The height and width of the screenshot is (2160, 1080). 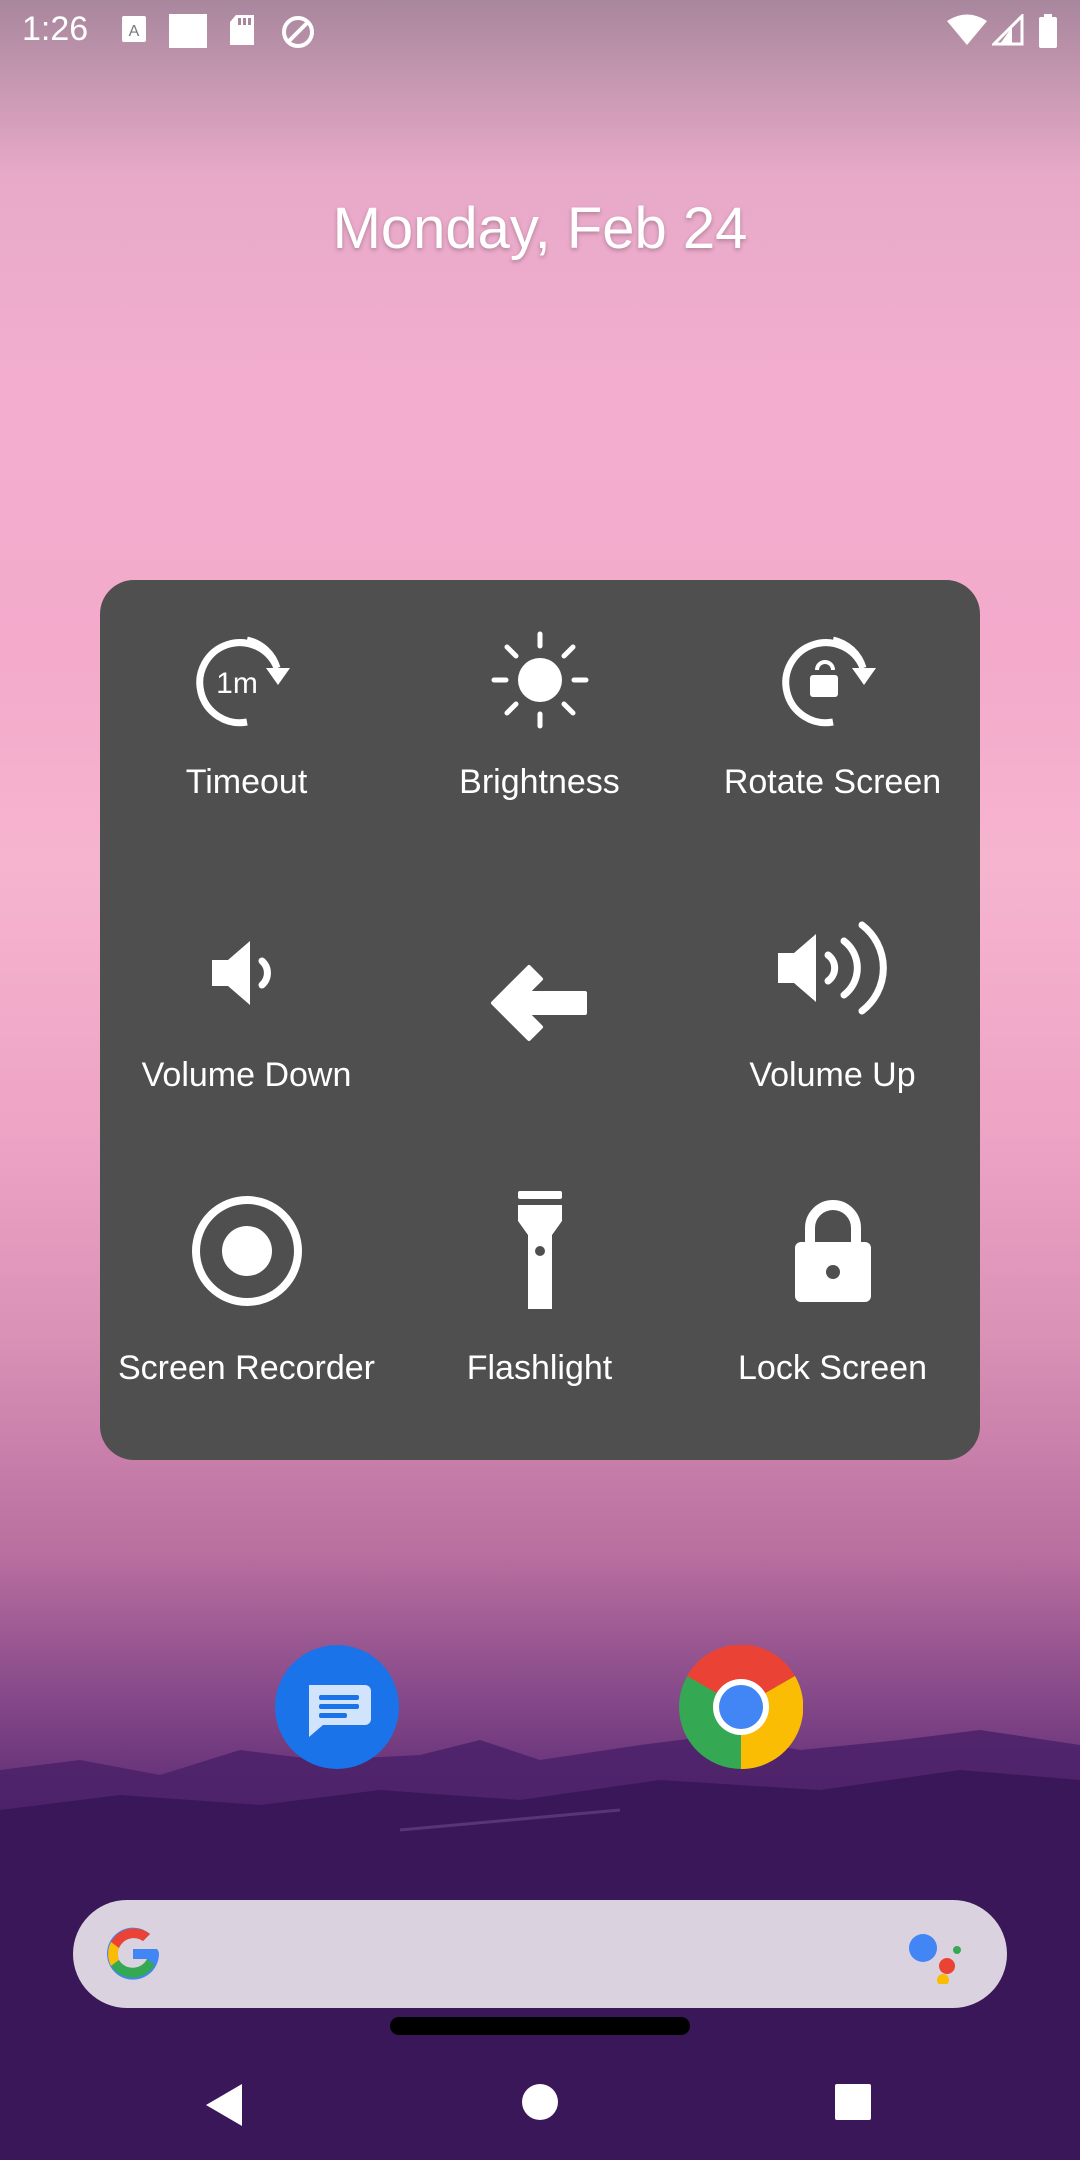 I want to click on screen-recorder-label: Screen Recorder, so click(x=246, y=1368).